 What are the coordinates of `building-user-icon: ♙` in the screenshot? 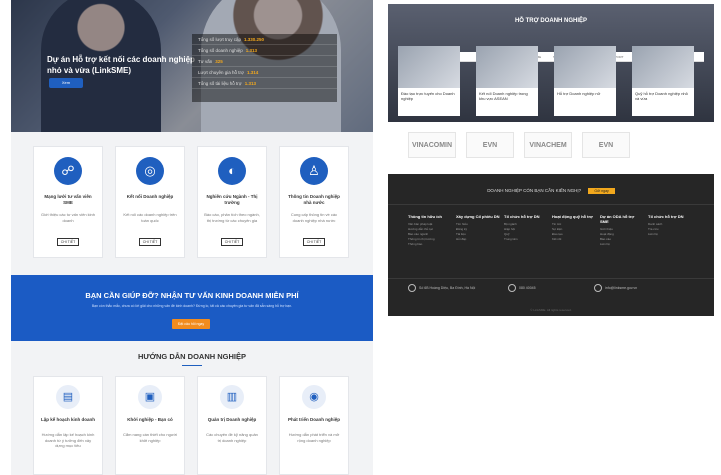 It's located at (314, 171).